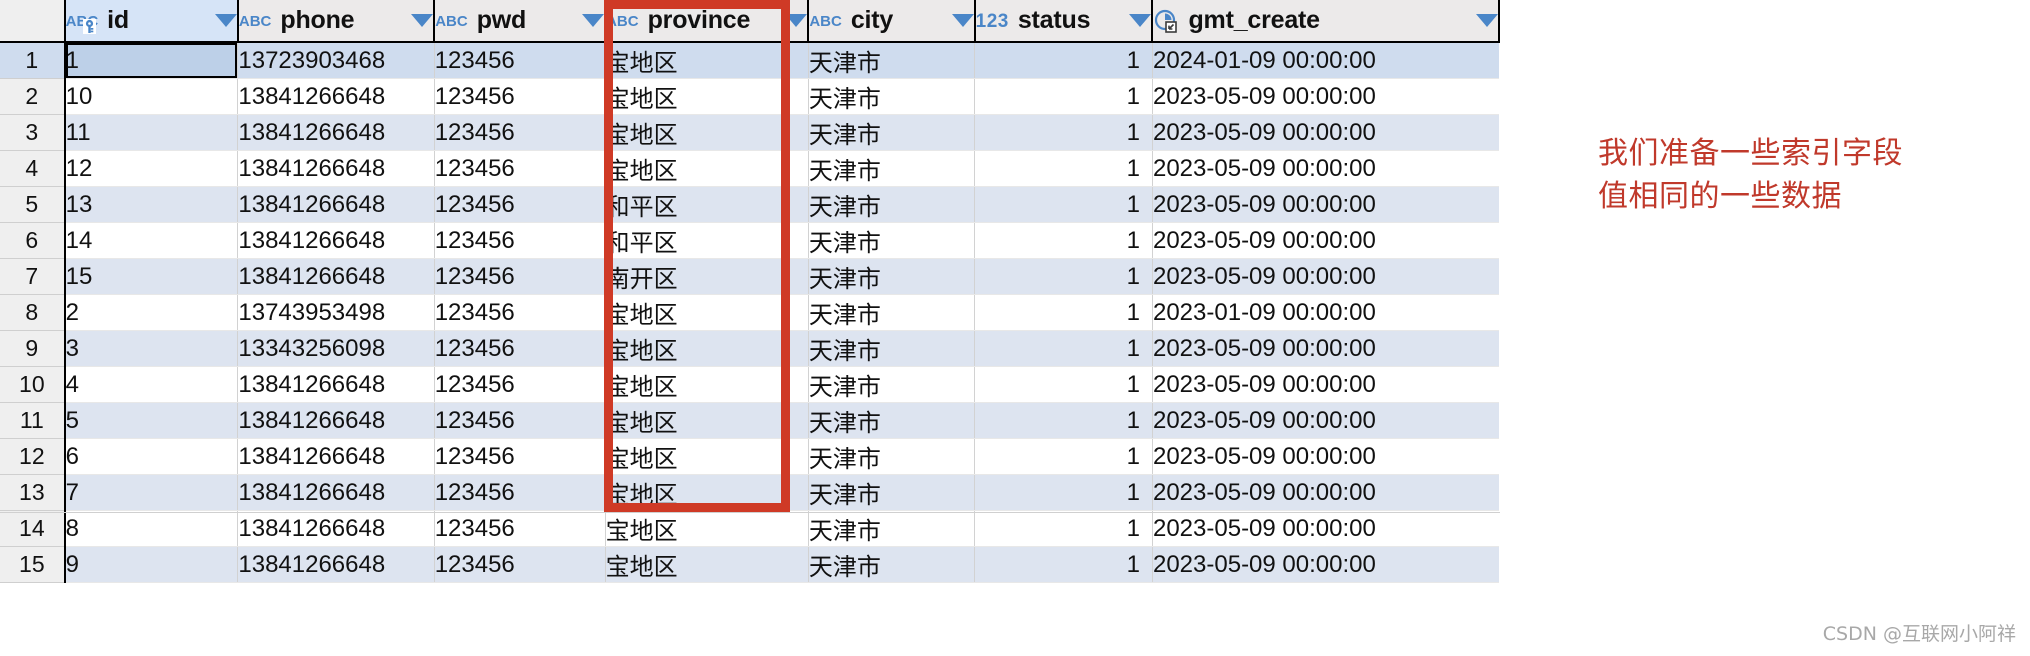  I want to click on row-number: 5, so click(33, 204).